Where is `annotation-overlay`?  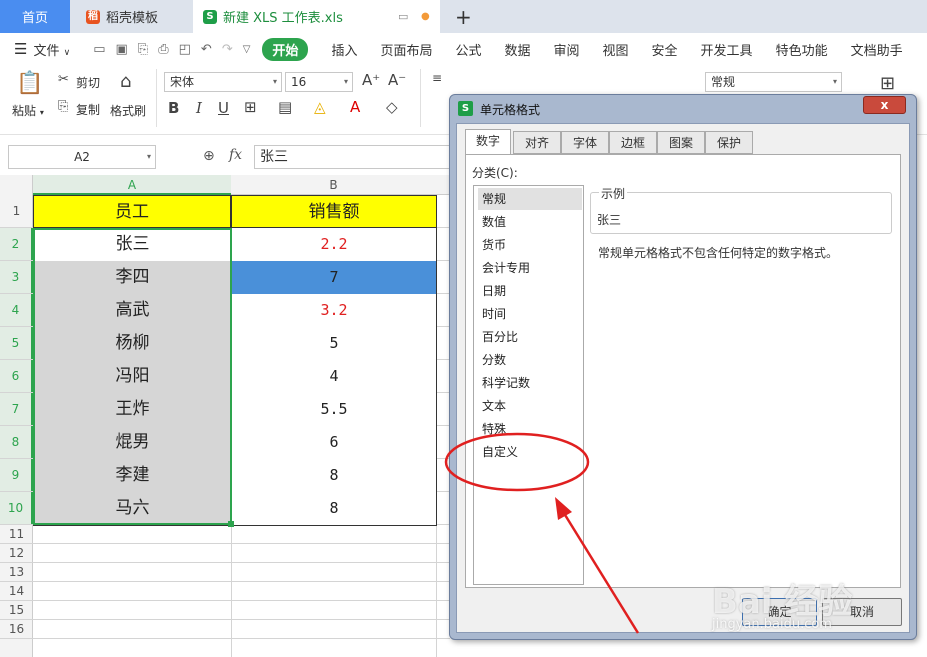 annotation-overlay is located at coordinates (542, 533).